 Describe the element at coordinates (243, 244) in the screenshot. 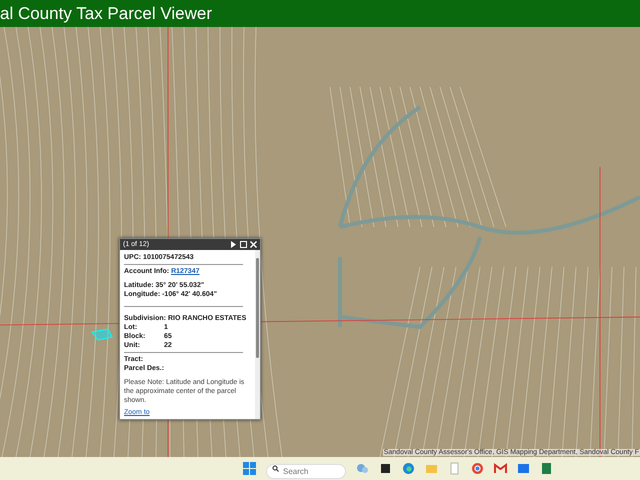

I see `maximize-icon` at that location.